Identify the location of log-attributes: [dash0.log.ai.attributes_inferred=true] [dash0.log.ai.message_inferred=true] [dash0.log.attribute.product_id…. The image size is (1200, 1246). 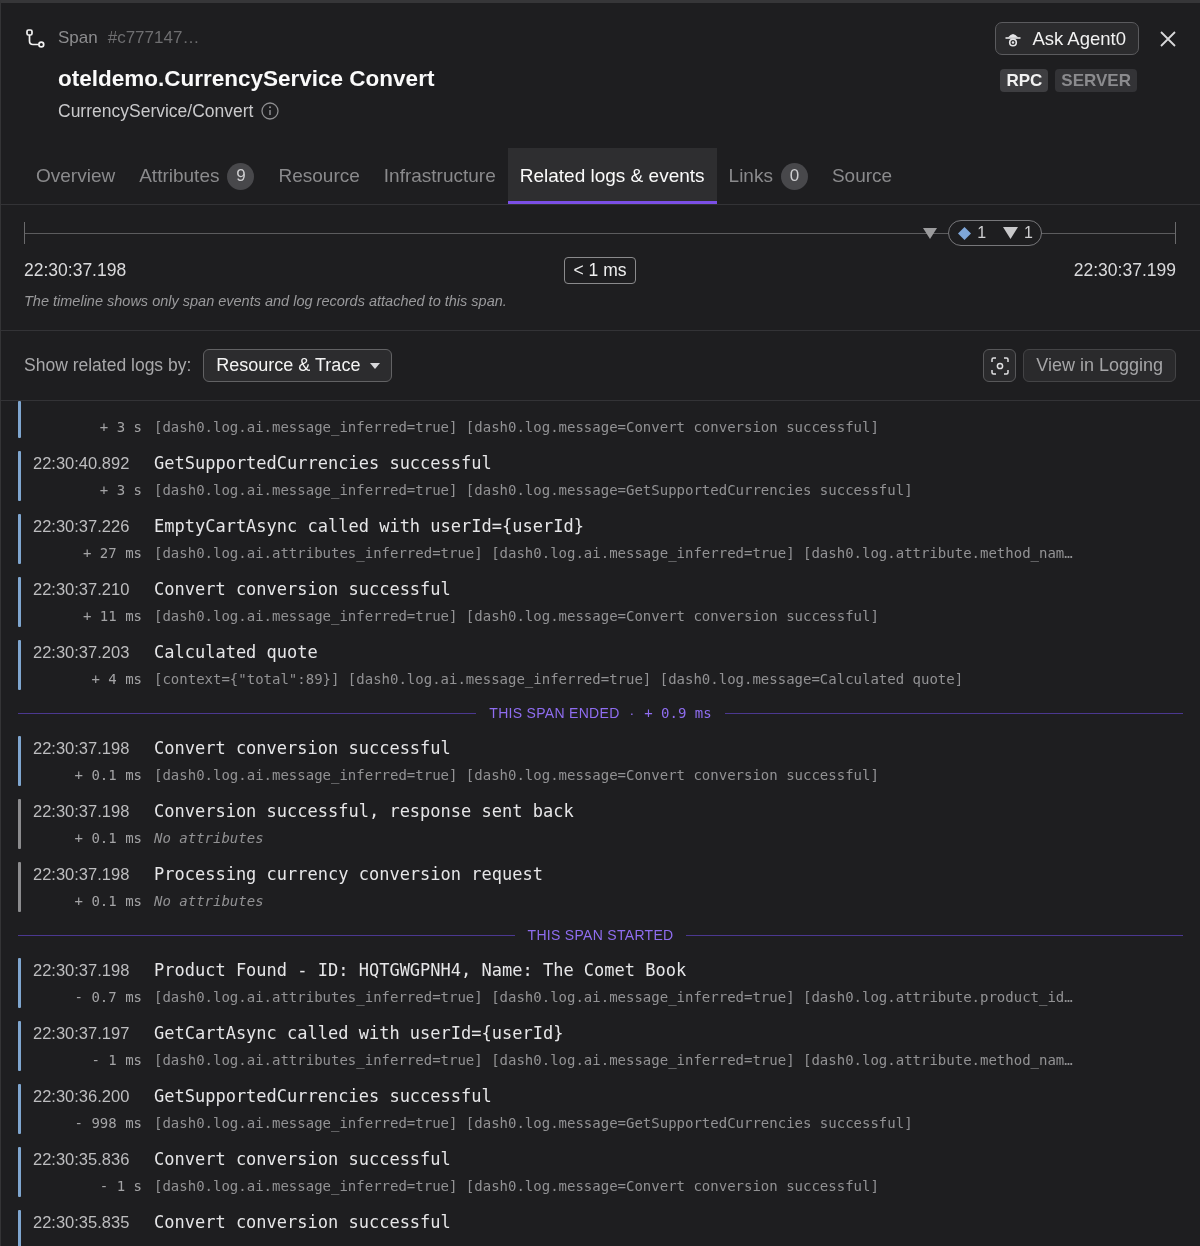
(613, 997).